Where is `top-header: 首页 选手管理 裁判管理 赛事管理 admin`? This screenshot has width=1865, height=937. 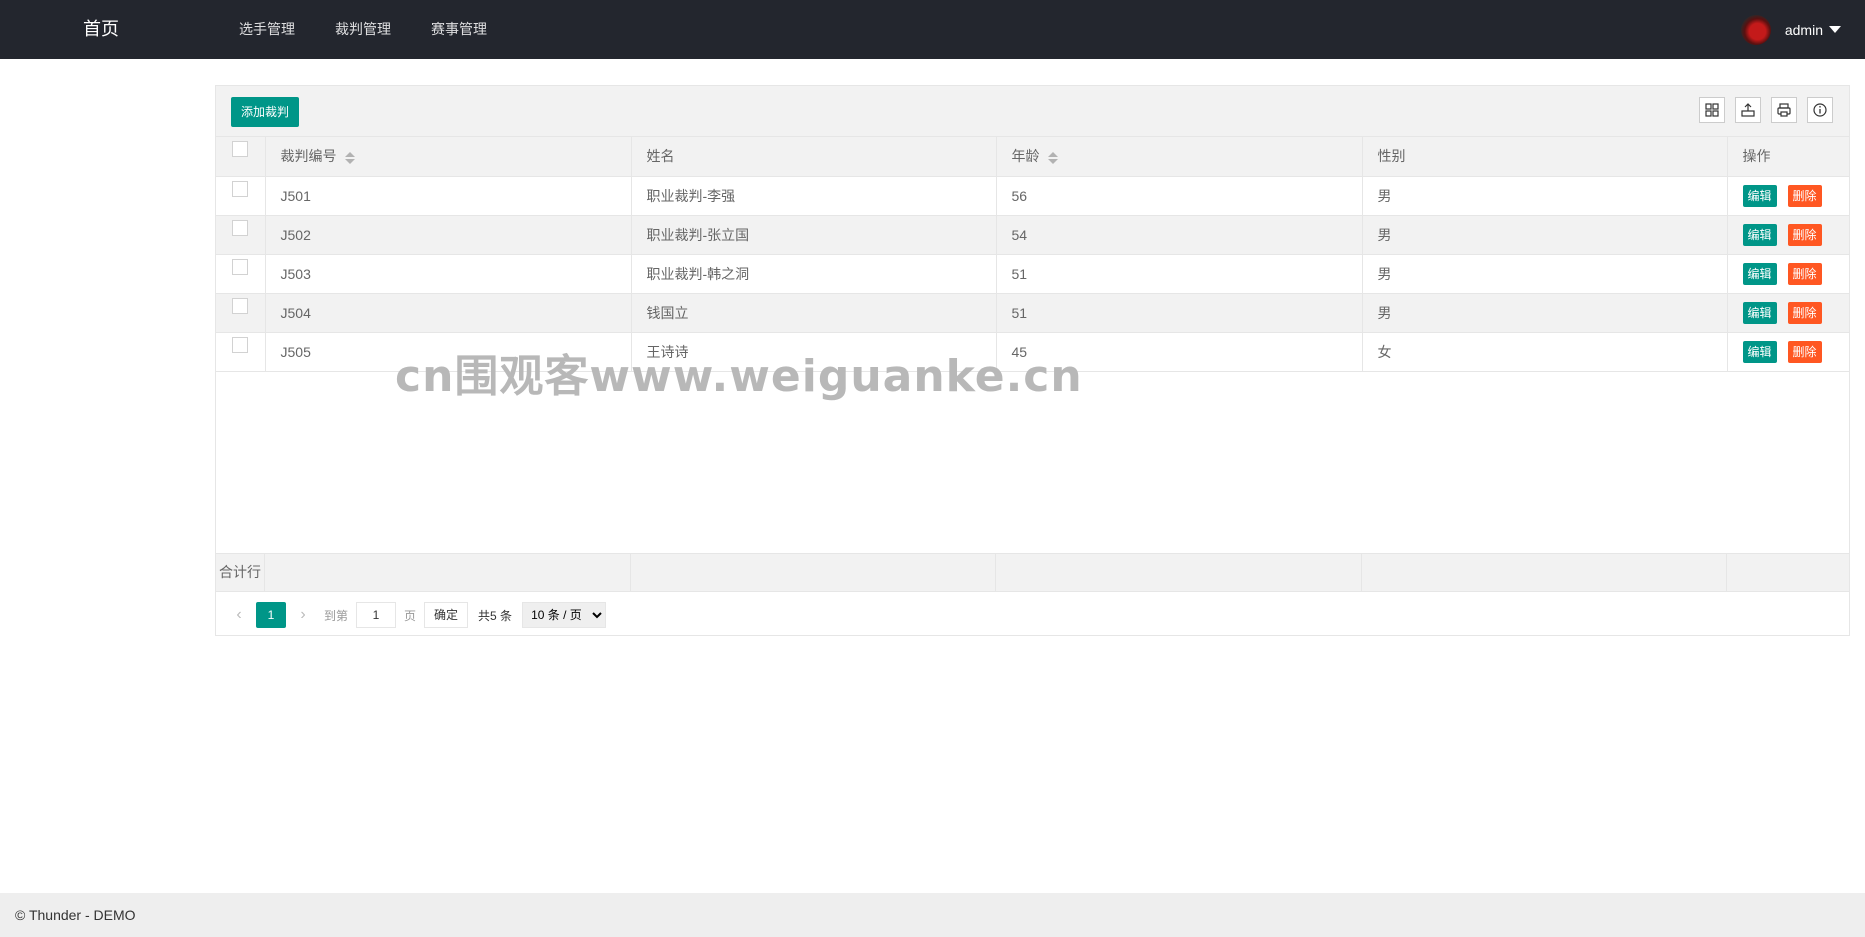 top-header: 首页 选手管理 裁判管理 赛事管理 admin is located at coordinates (932, 29).